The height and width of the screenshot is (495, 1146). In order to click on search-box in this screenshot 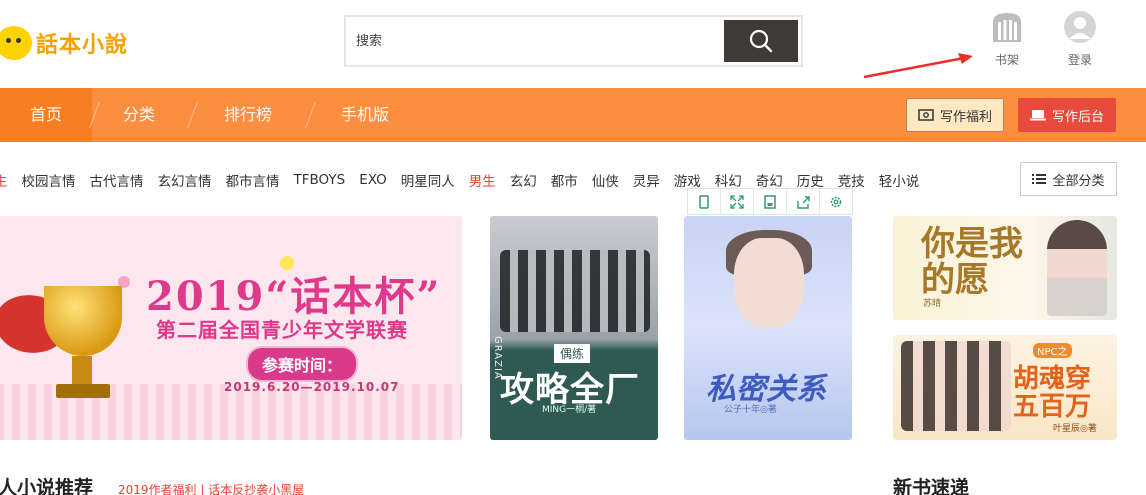, I will do `click(573, 41)`.